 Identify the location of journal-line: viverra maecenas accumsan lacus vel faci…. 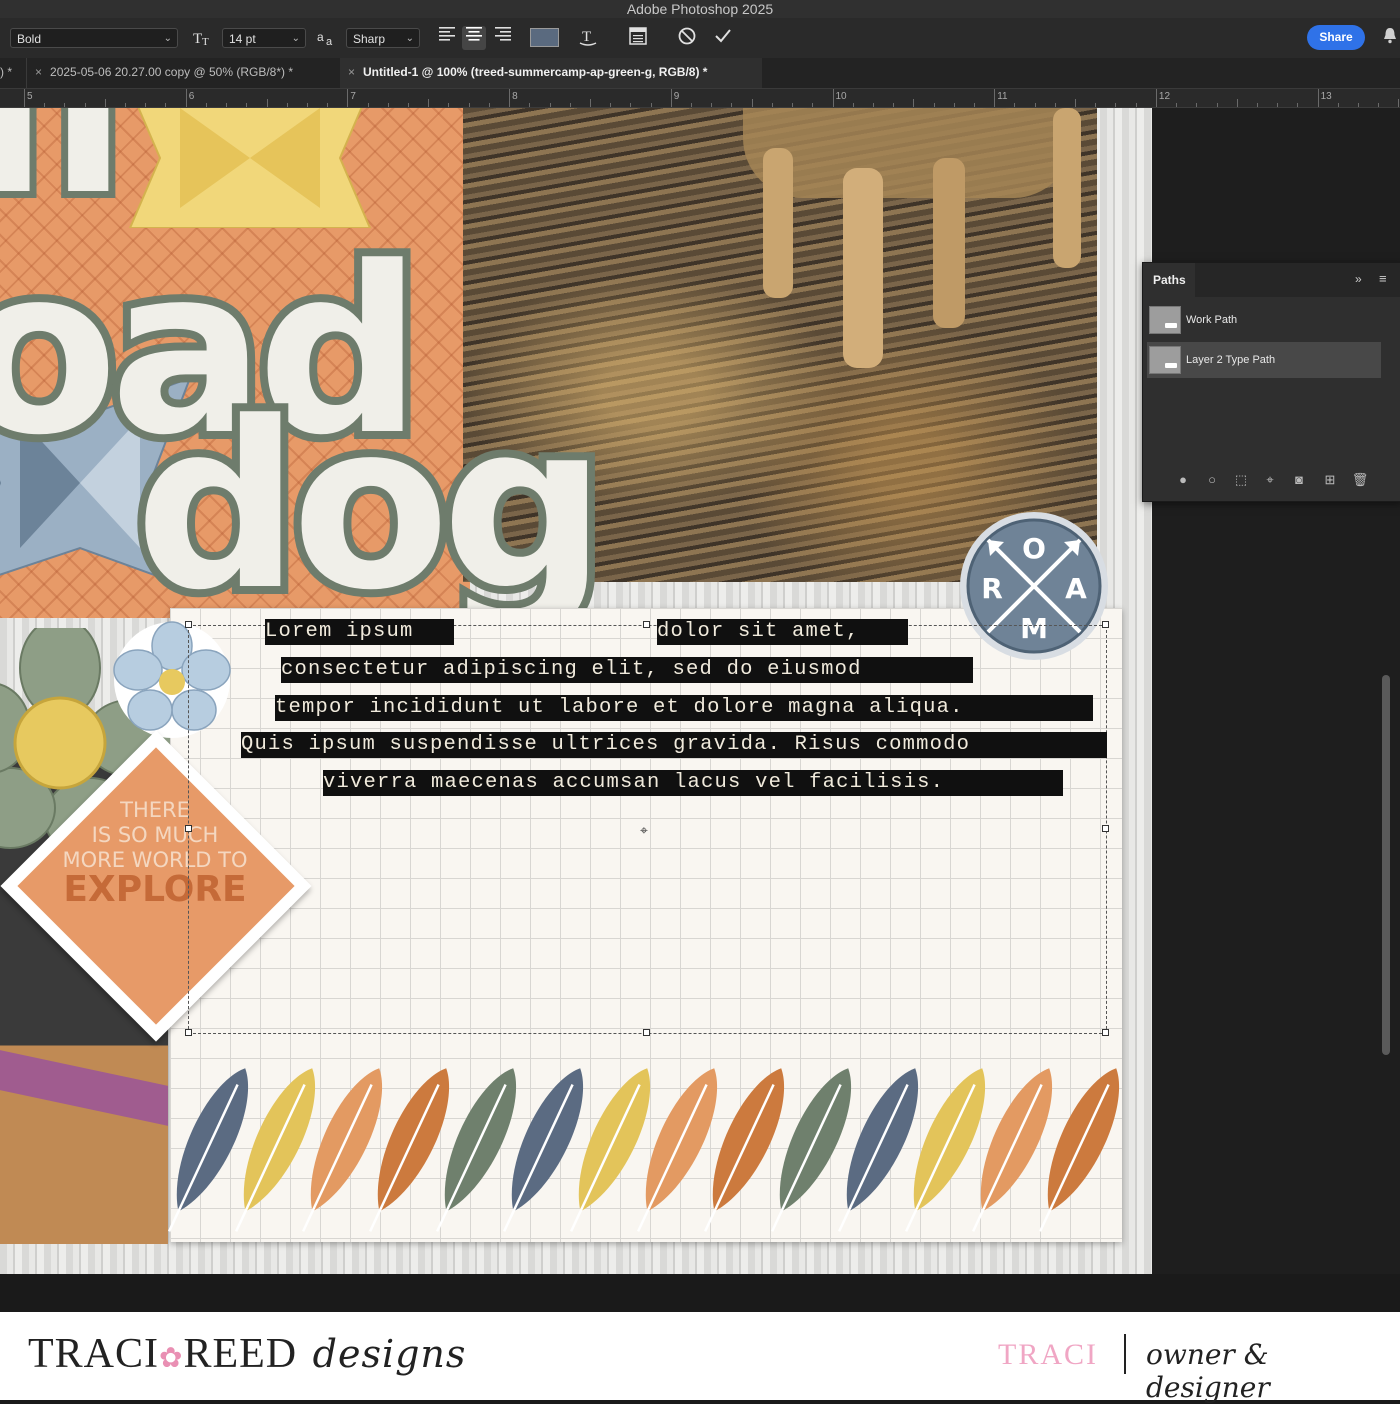
(693, 783).